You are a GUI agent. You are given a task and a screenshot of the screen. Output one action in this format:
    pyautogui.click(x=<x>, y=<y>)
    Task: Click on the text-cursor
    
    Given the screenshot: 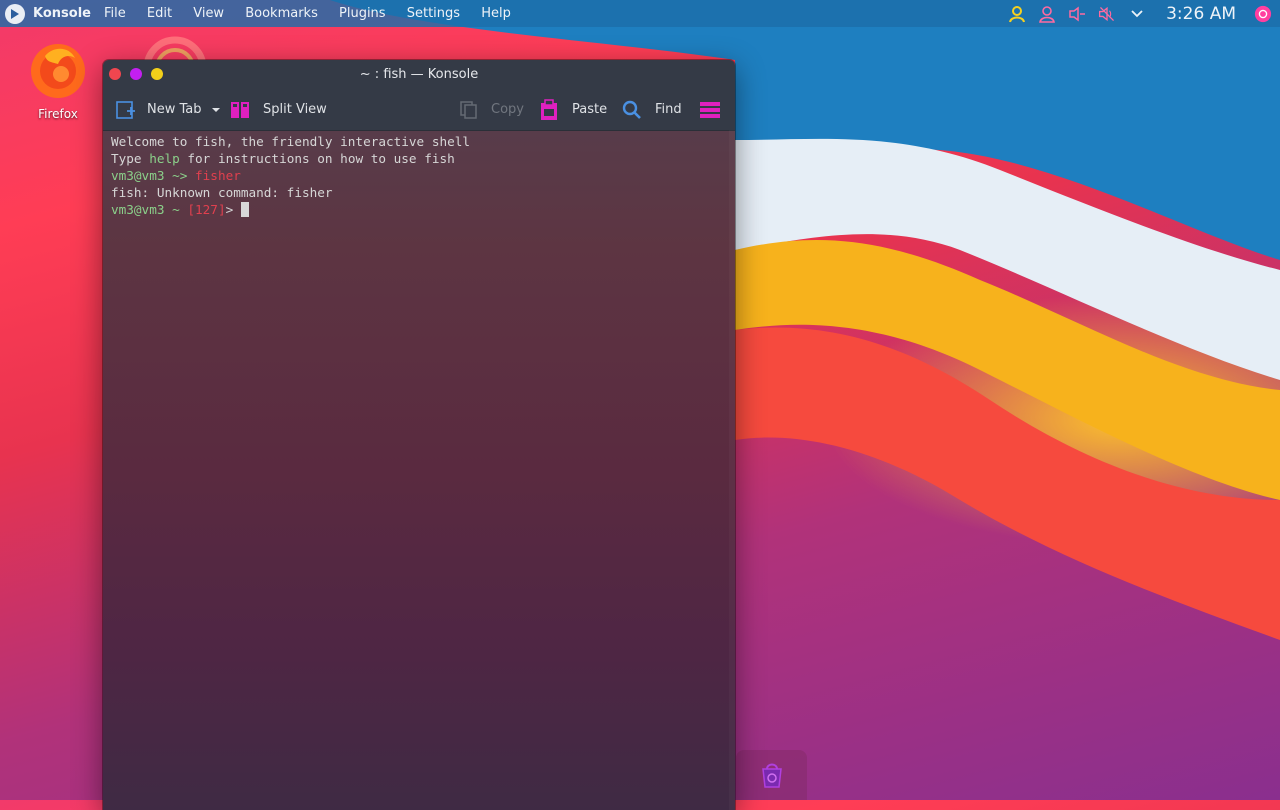 What is the action you would take?
    pyautogui.click(x=244, y=209)
    